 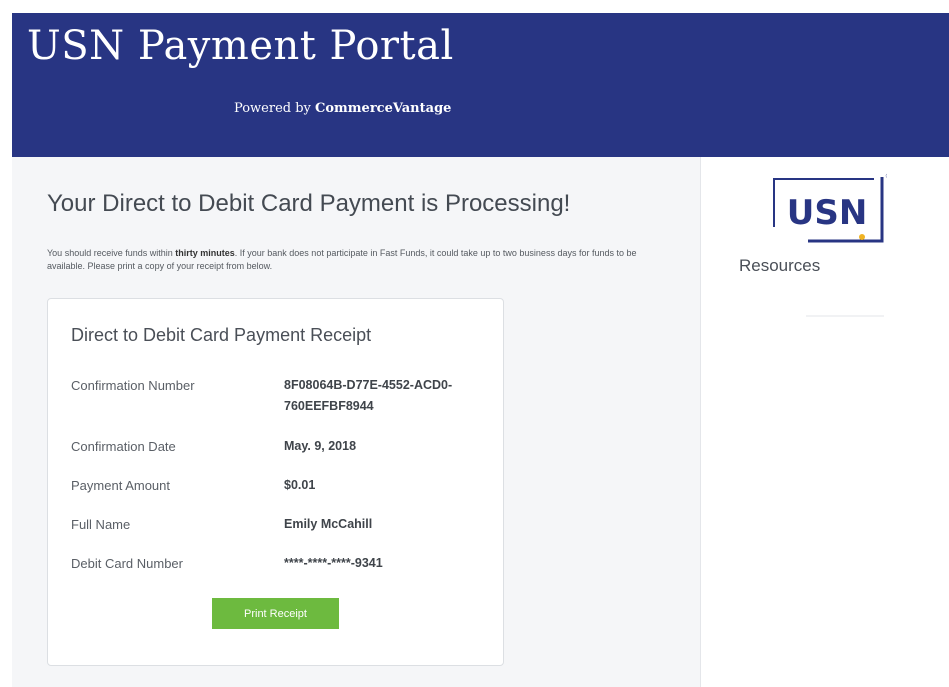 I want to click on powered-by: Powered by CommerceVantage, so click(x=342, y=108).